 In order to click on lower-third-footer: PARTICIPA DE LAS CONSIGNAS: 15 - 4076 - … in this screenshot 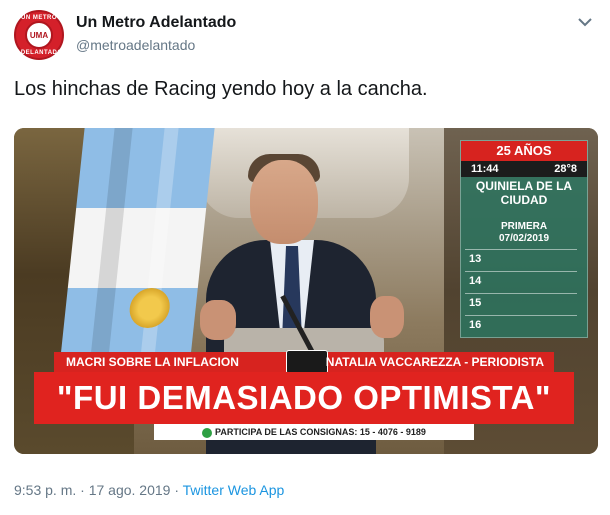, I will do `click(314, 432)`.